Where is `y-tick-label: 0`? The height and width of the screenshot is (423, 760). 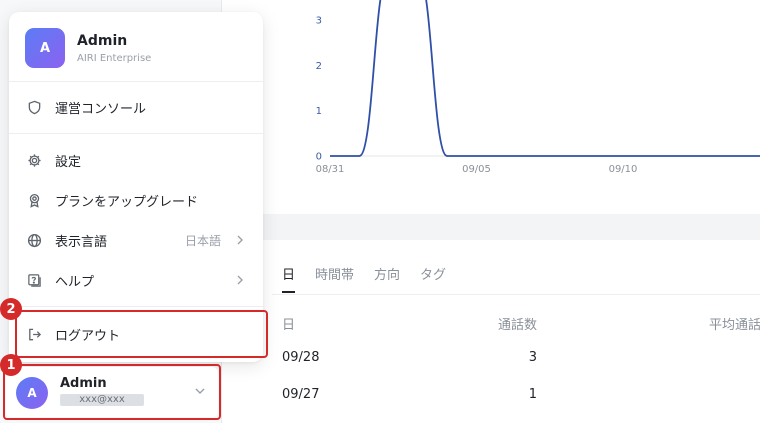 y-tick-label: 0 is located at coordinates (319, 157).